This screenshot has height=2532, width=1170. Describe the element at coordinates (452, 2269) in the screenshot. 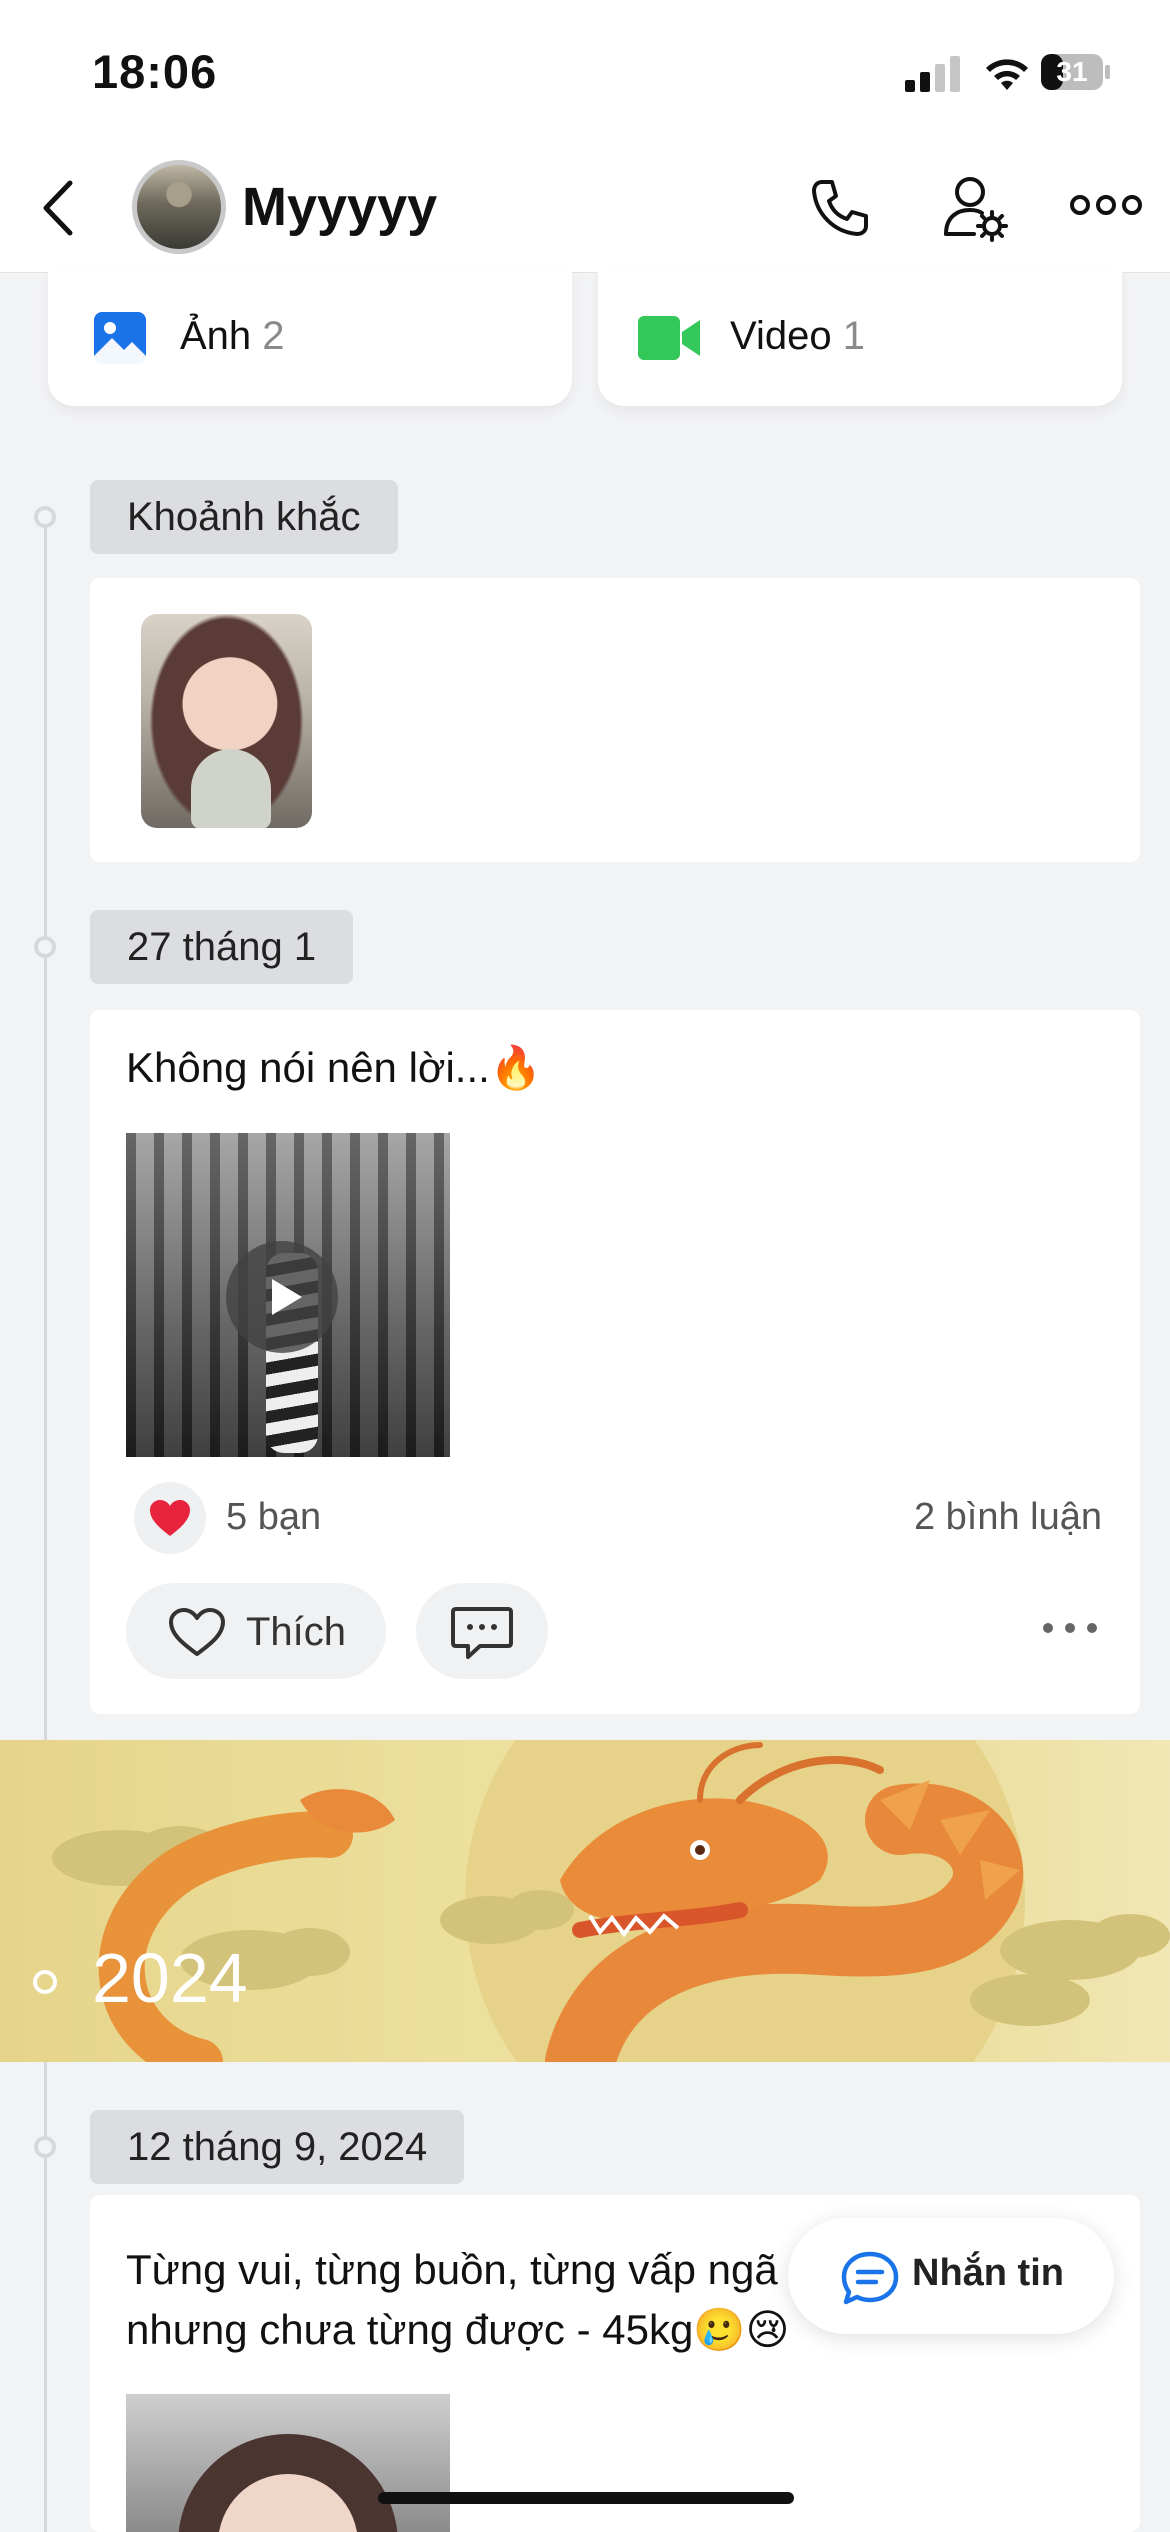

I see `post-text-line1: Từng vui, từng buồn, từng vấp ngã` at that location.